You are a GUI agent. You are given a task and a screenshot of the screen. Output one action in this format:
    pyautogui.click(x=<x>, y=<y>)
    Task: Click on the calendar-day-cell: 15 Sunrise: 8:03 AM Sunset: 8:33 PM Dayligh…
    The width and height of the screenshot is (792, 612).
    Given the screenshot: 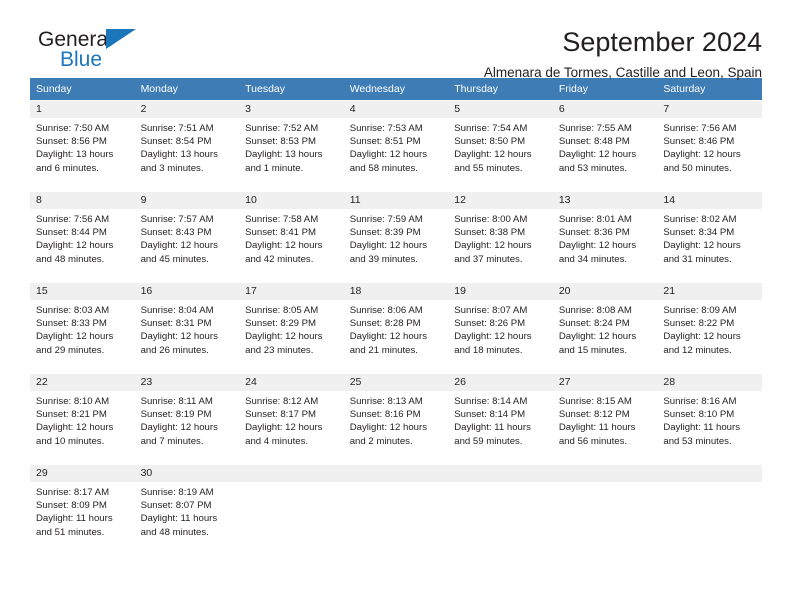 What is the action you would take?
    pyautogui.click(x=82, y=328)
    